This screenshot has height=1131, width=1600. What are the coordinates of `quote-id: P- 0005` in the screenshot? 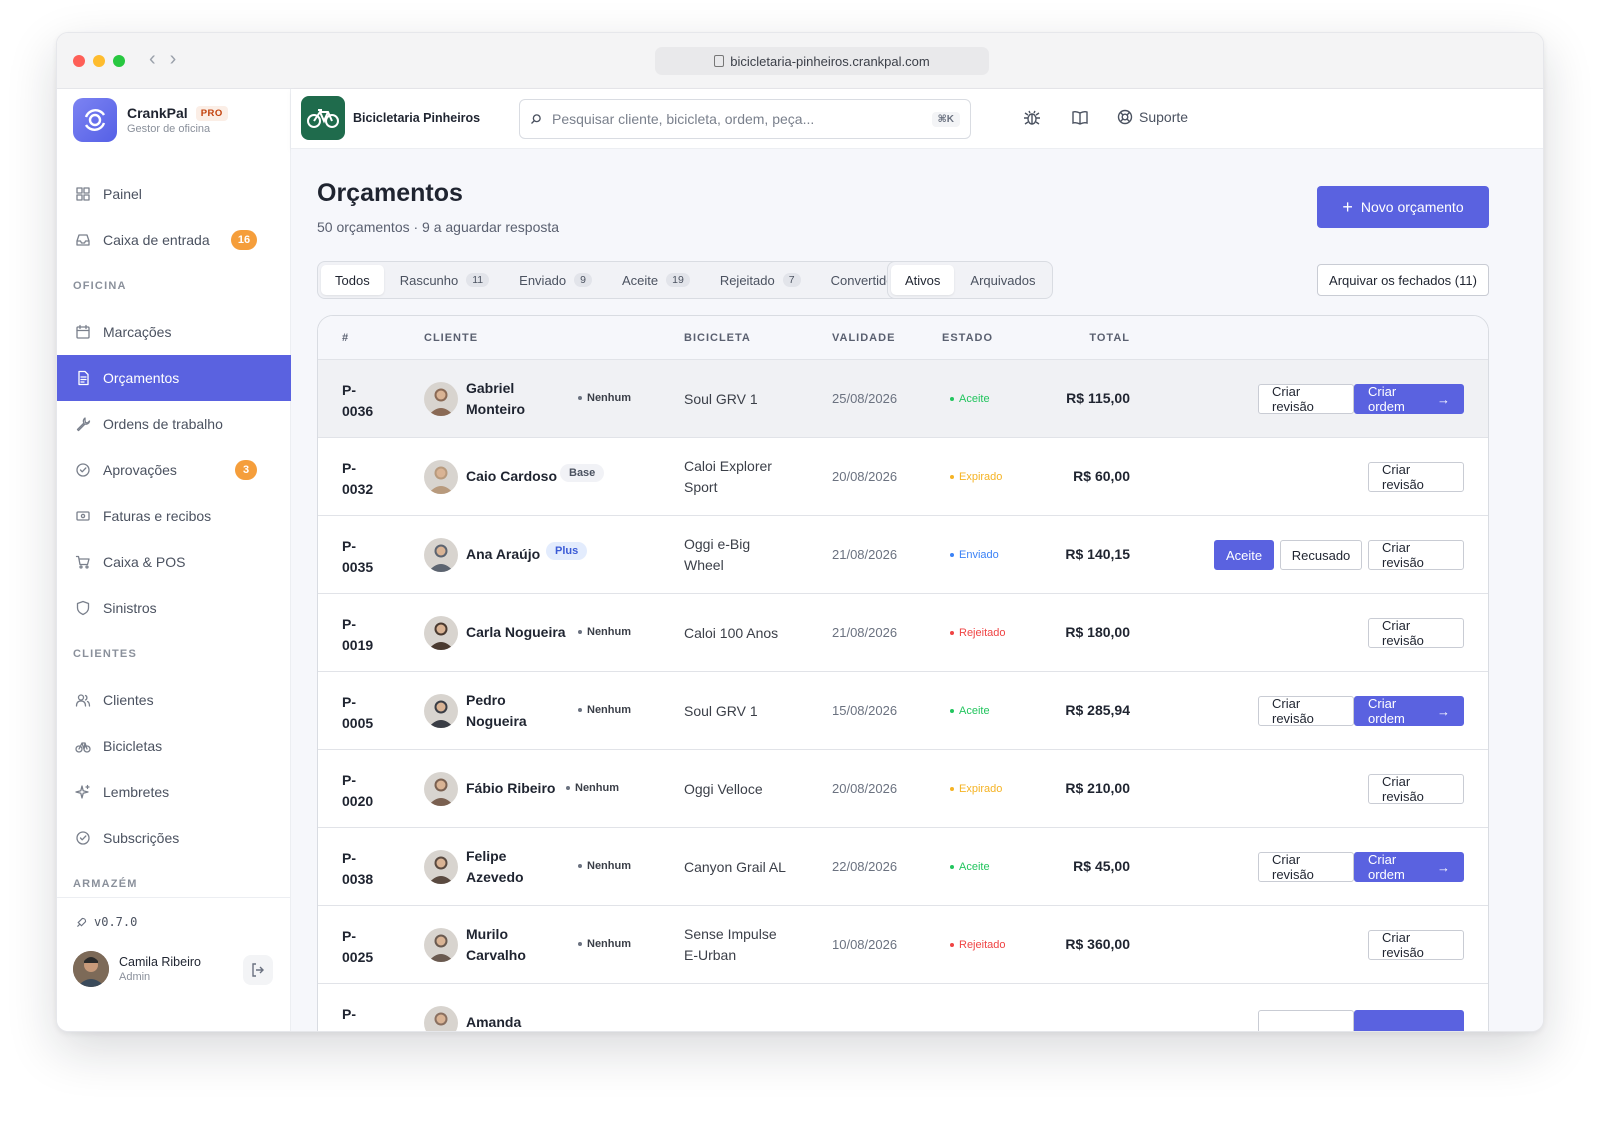 It's located at (362, 713).